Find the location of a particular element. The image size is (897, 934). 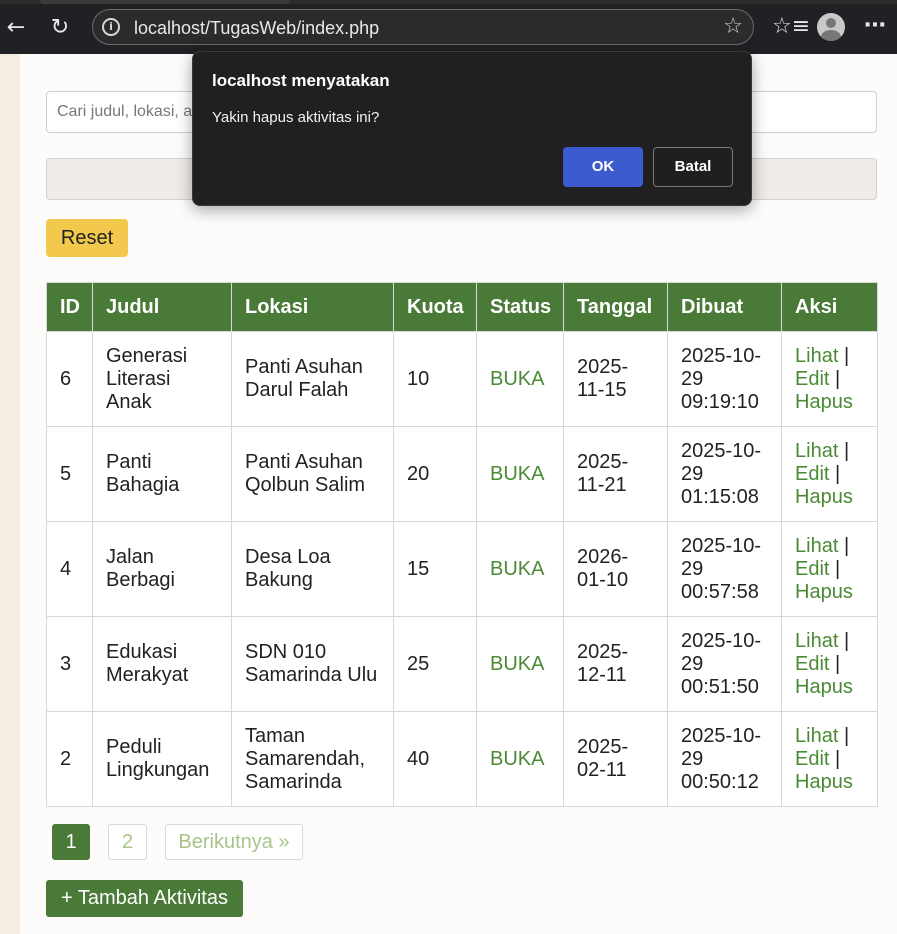

cell-lokasi: SDN 010 Samarinda Ulu is located at coordinates (312, 664).